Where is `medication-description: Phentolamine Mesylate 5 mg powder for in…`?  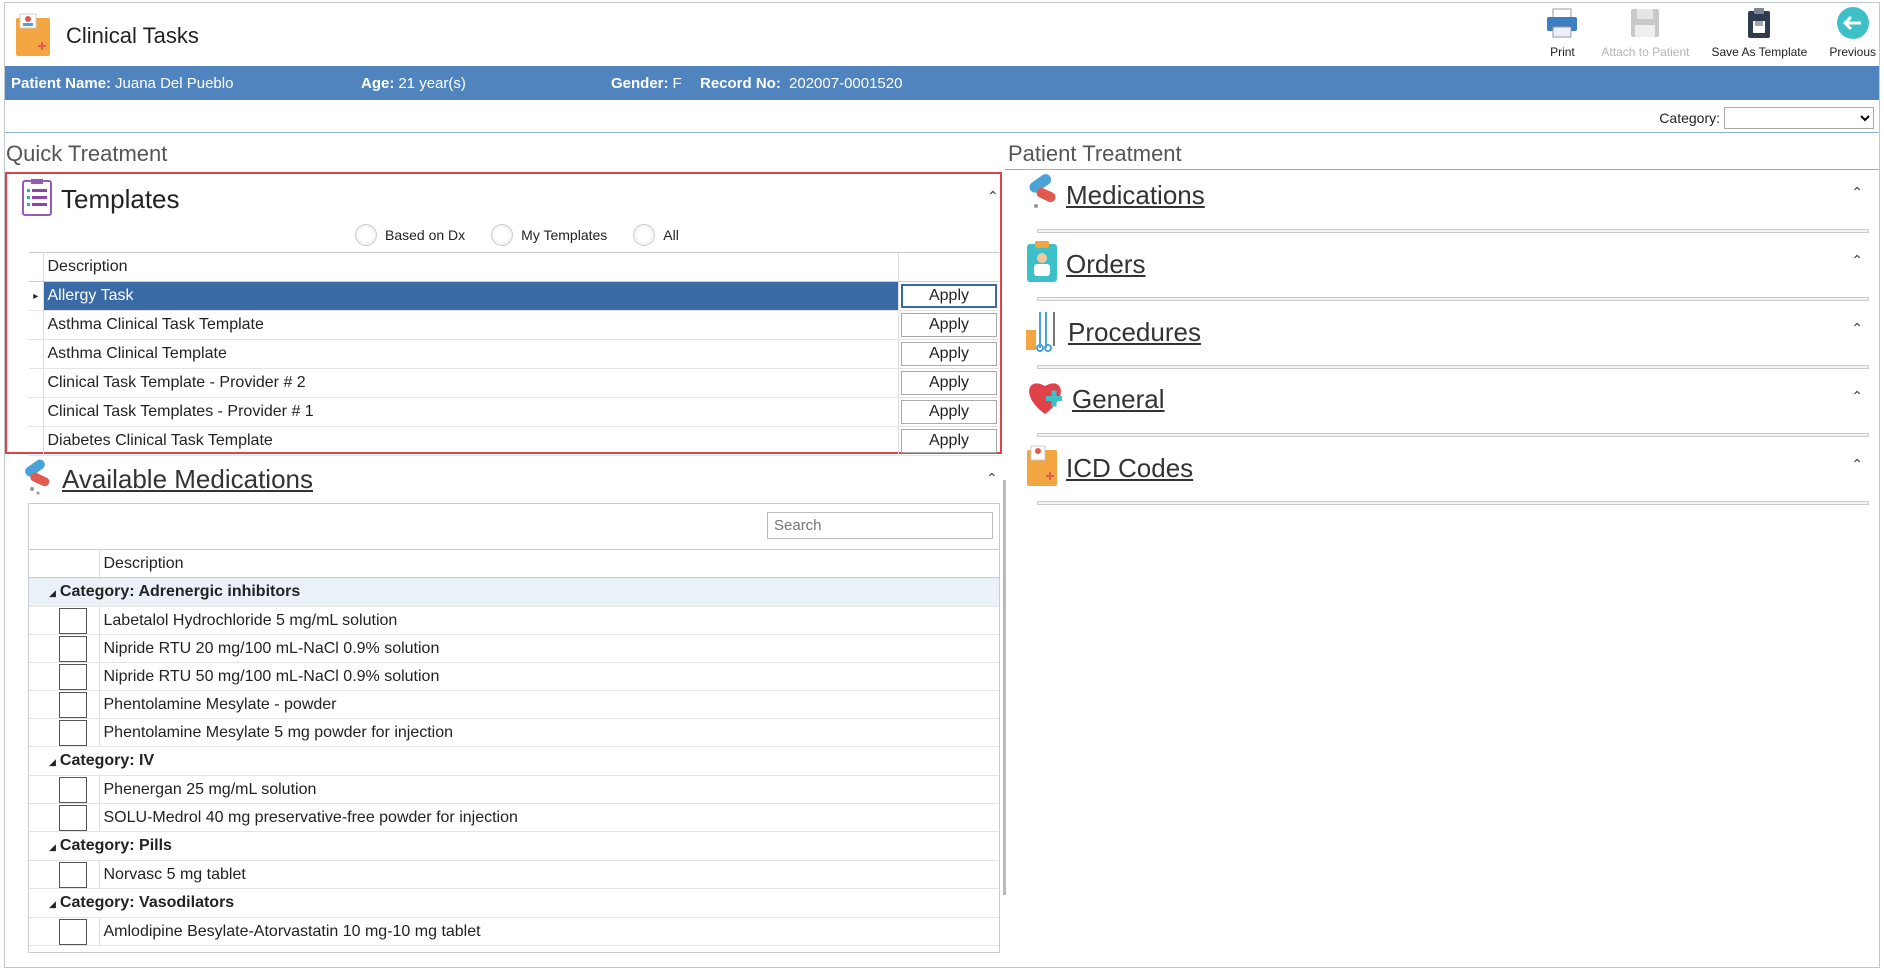
medication-description: Phentolamine Mesylate 5 mg powder for in… is located at coordinates (549, 732).